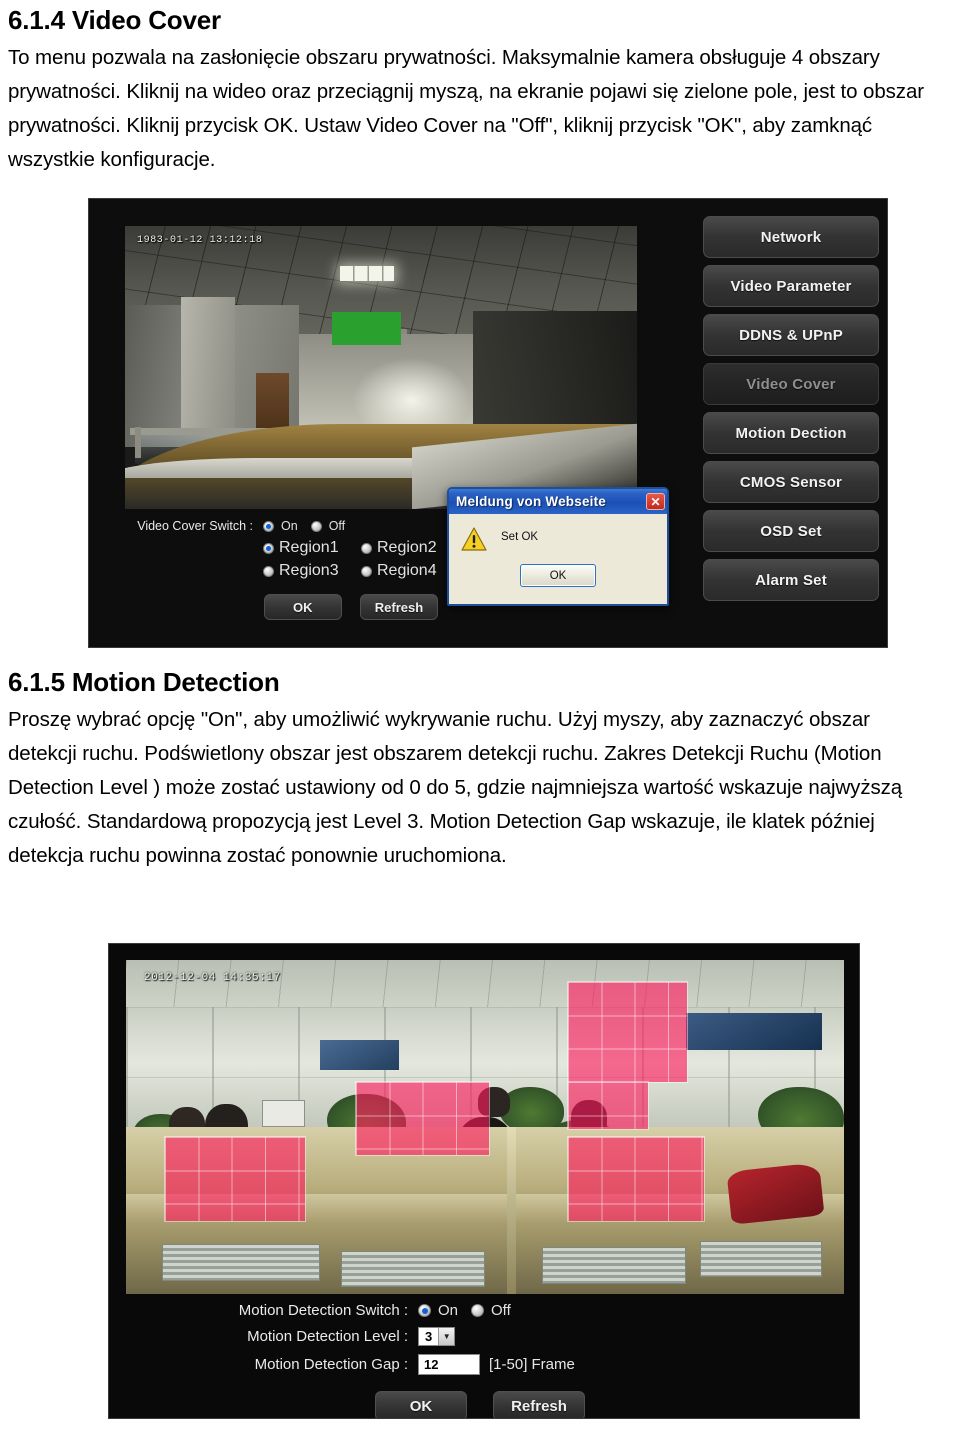  I want to click on video-preview-1: 1983-01-12 13:12:18, so click(381, 367).